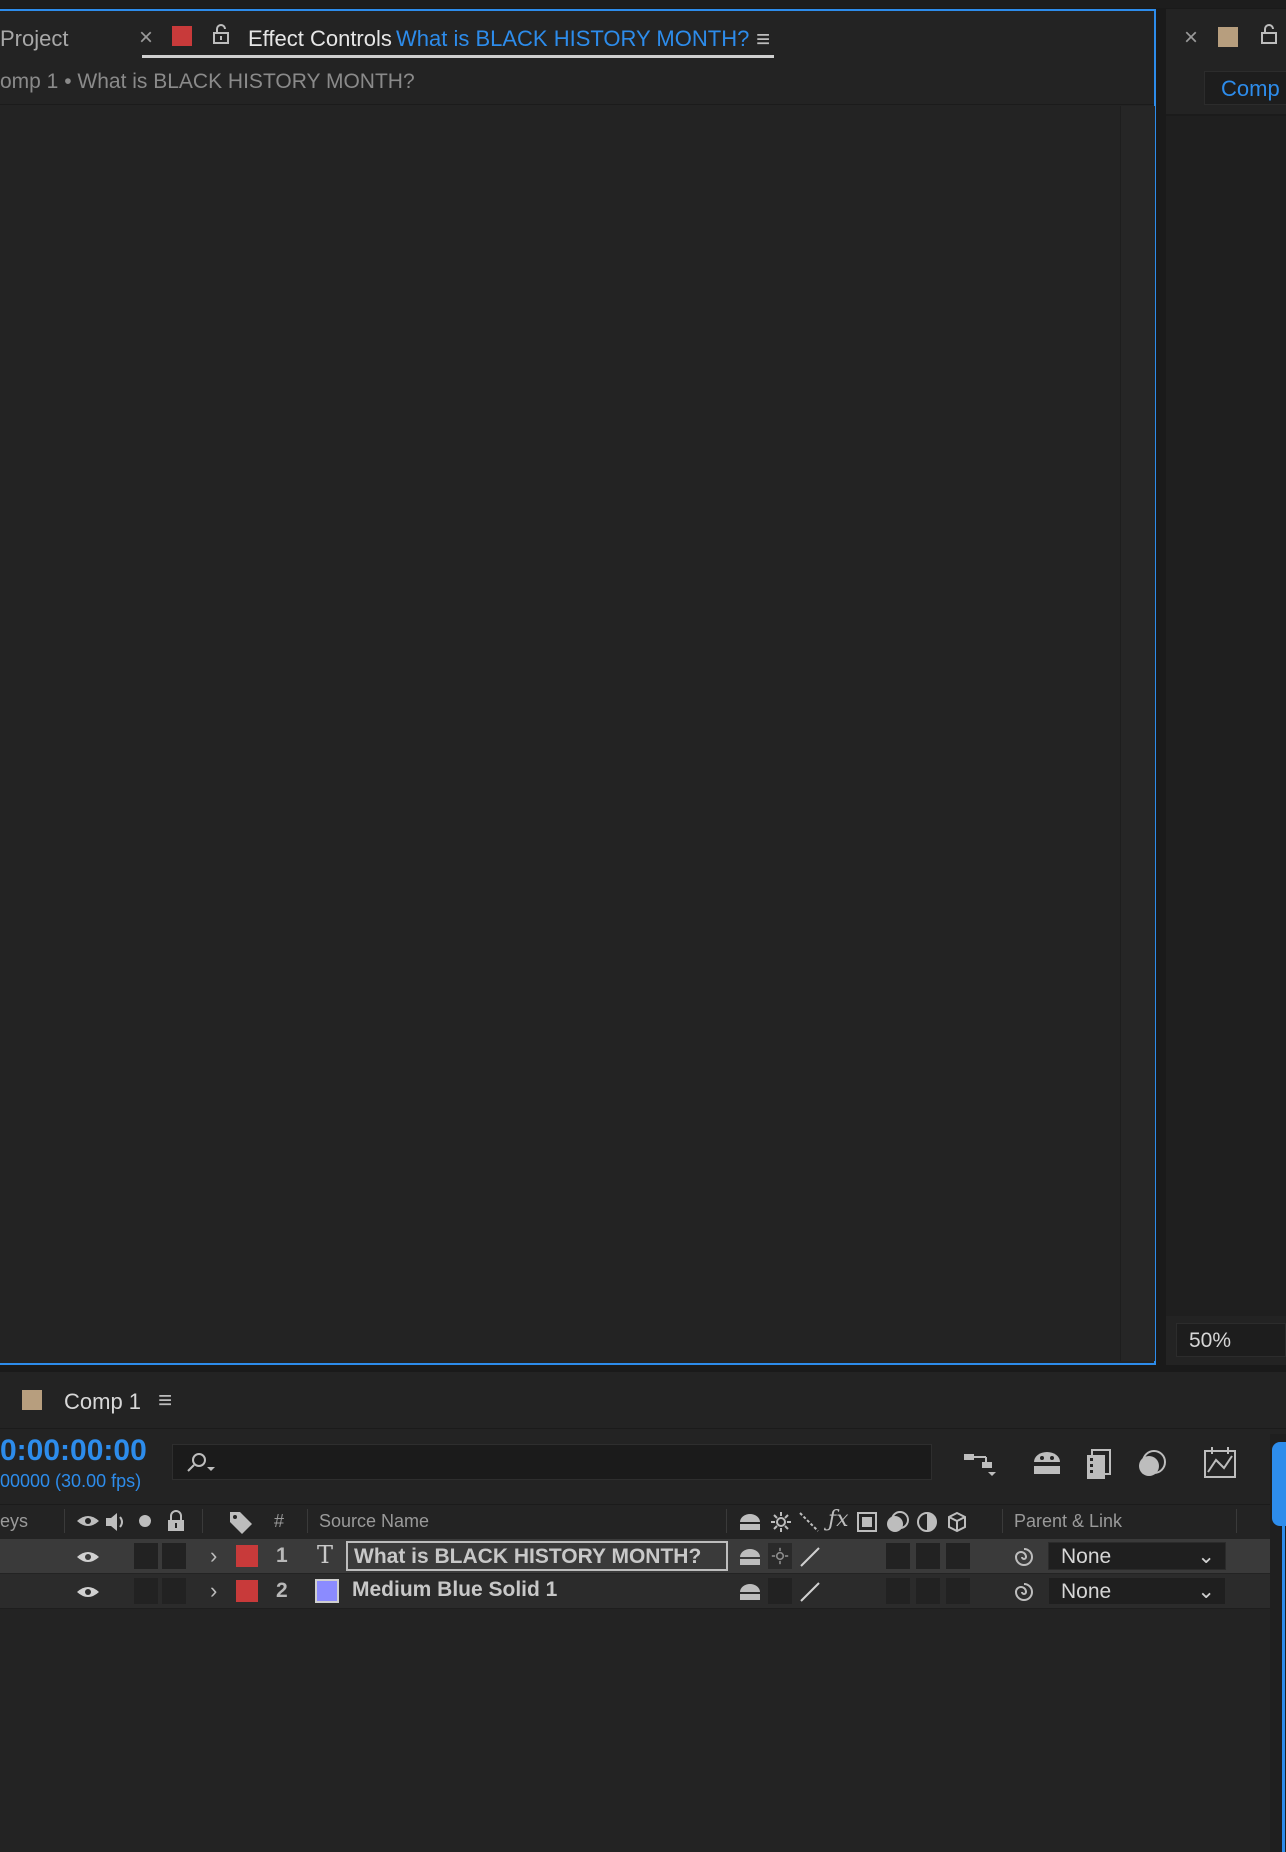 The width and height of the screenshot is (1286, 1852). I want to click on text-layer-icon: T, so click(325, 1555).